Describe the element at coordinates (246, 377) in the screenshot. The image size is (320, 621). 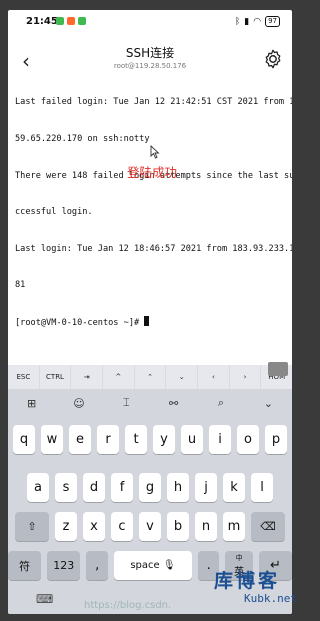
I see `right-arrow-key: ›` at that location.